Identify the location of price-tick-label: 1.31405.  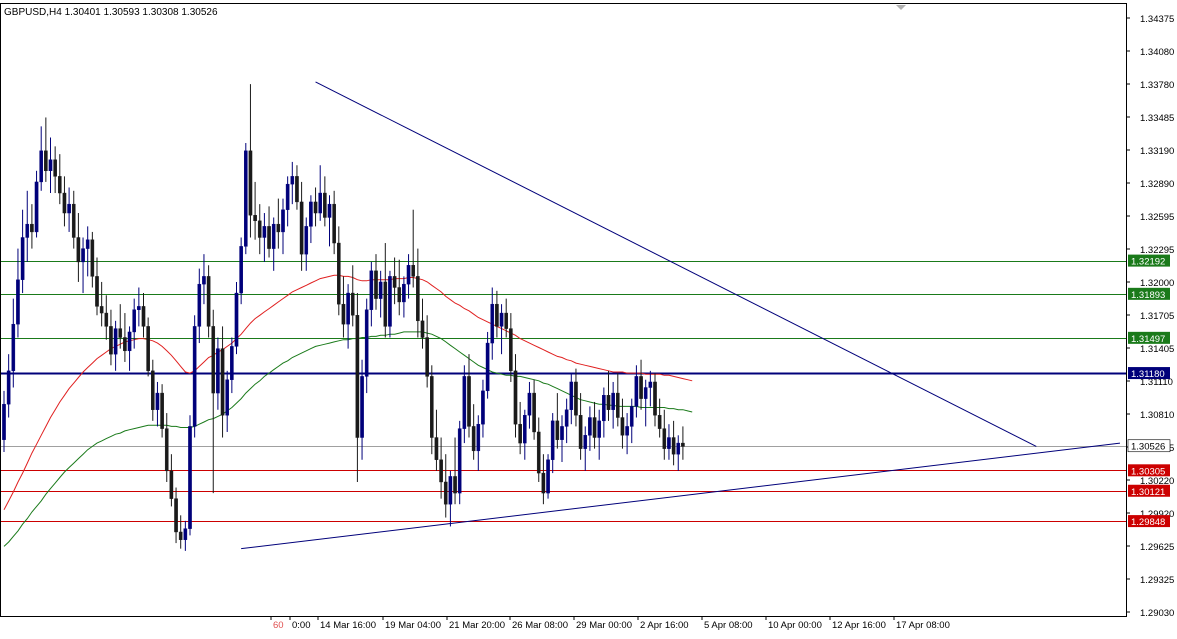
(1157, 349).